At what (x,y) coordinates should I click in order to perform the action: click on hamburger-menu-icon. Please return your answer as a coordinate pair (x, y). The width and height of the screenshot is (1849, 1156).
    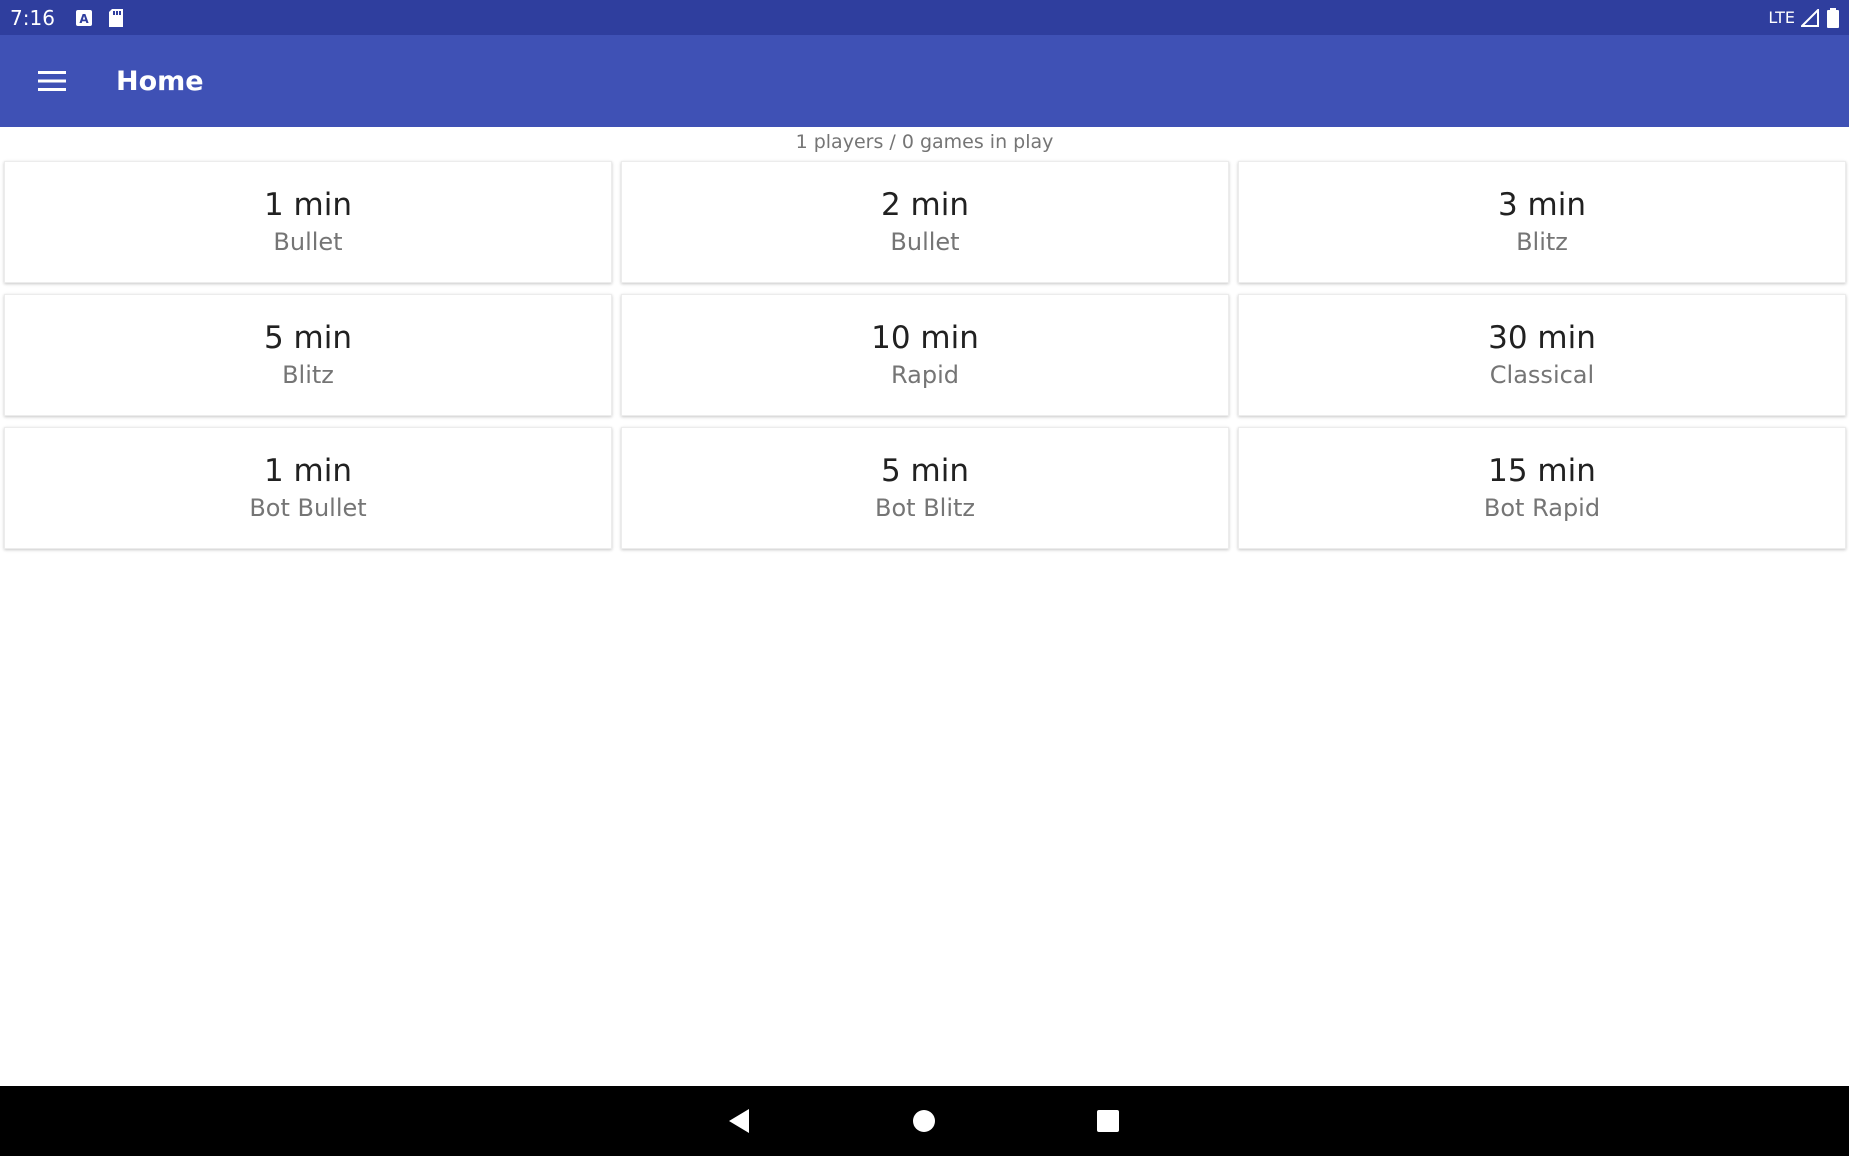
    Looking at the image, I should click on (52, 81).